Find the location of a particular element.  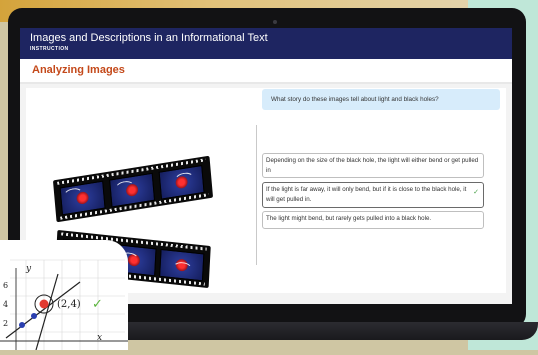

lesson-subtitle: INSTRUCTION is located at coordinates (49, 49).